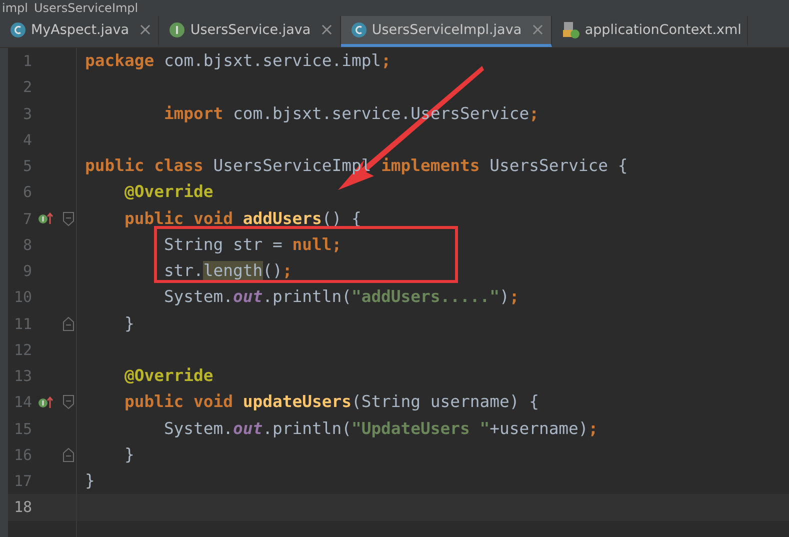 Image resolution: width=789 pixels, height=537 pixels. What do you see at coordinates (27, 166) in the screenshot?
I see `line-number: 5` at bounding box center [27, 166].